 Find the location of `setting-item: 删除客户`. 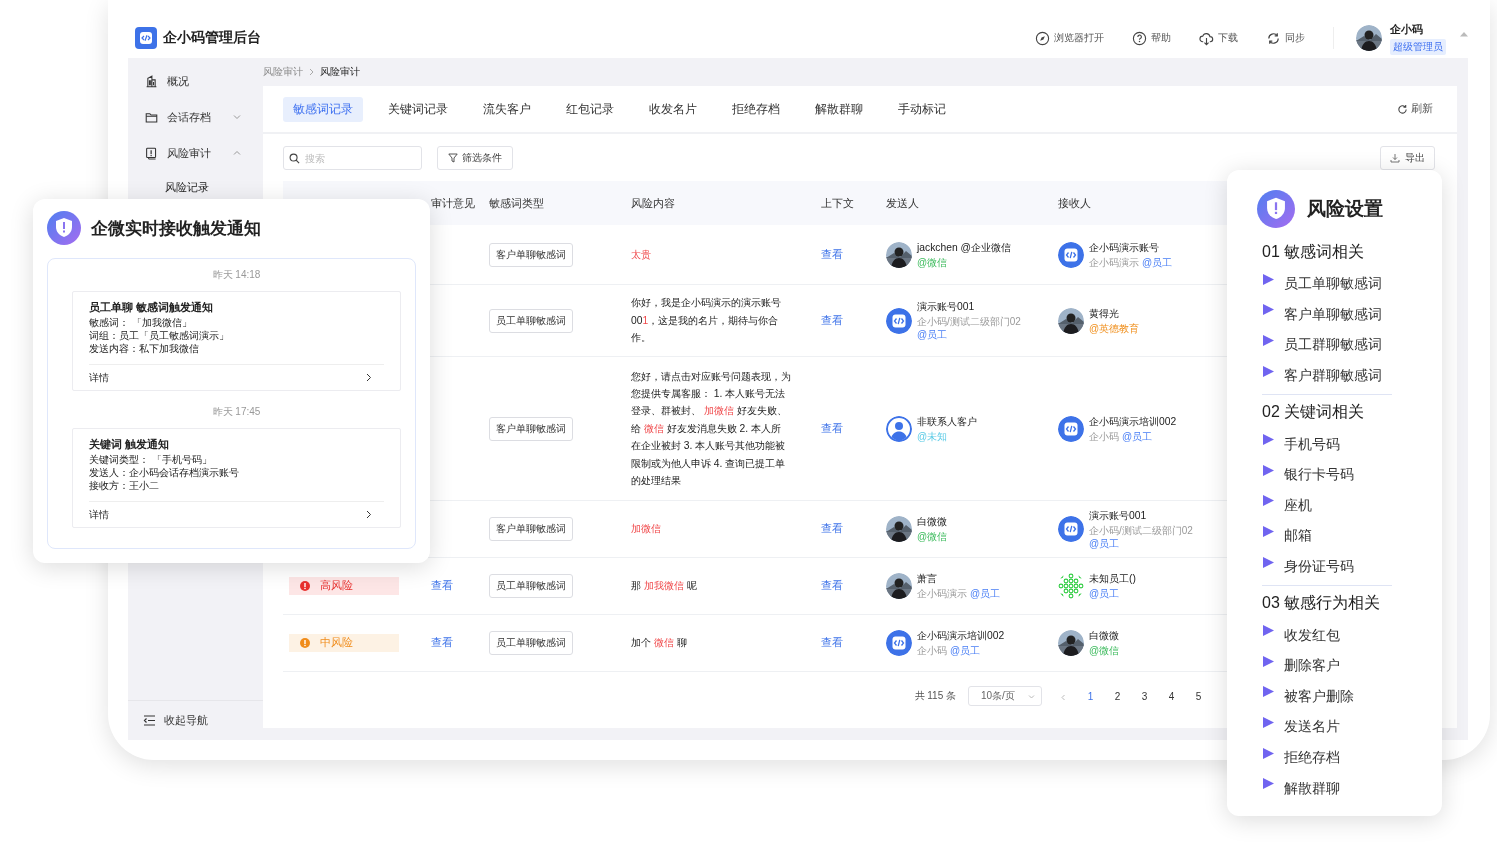

setting-item: 删除客户 is located at coordinates (1312, 666).